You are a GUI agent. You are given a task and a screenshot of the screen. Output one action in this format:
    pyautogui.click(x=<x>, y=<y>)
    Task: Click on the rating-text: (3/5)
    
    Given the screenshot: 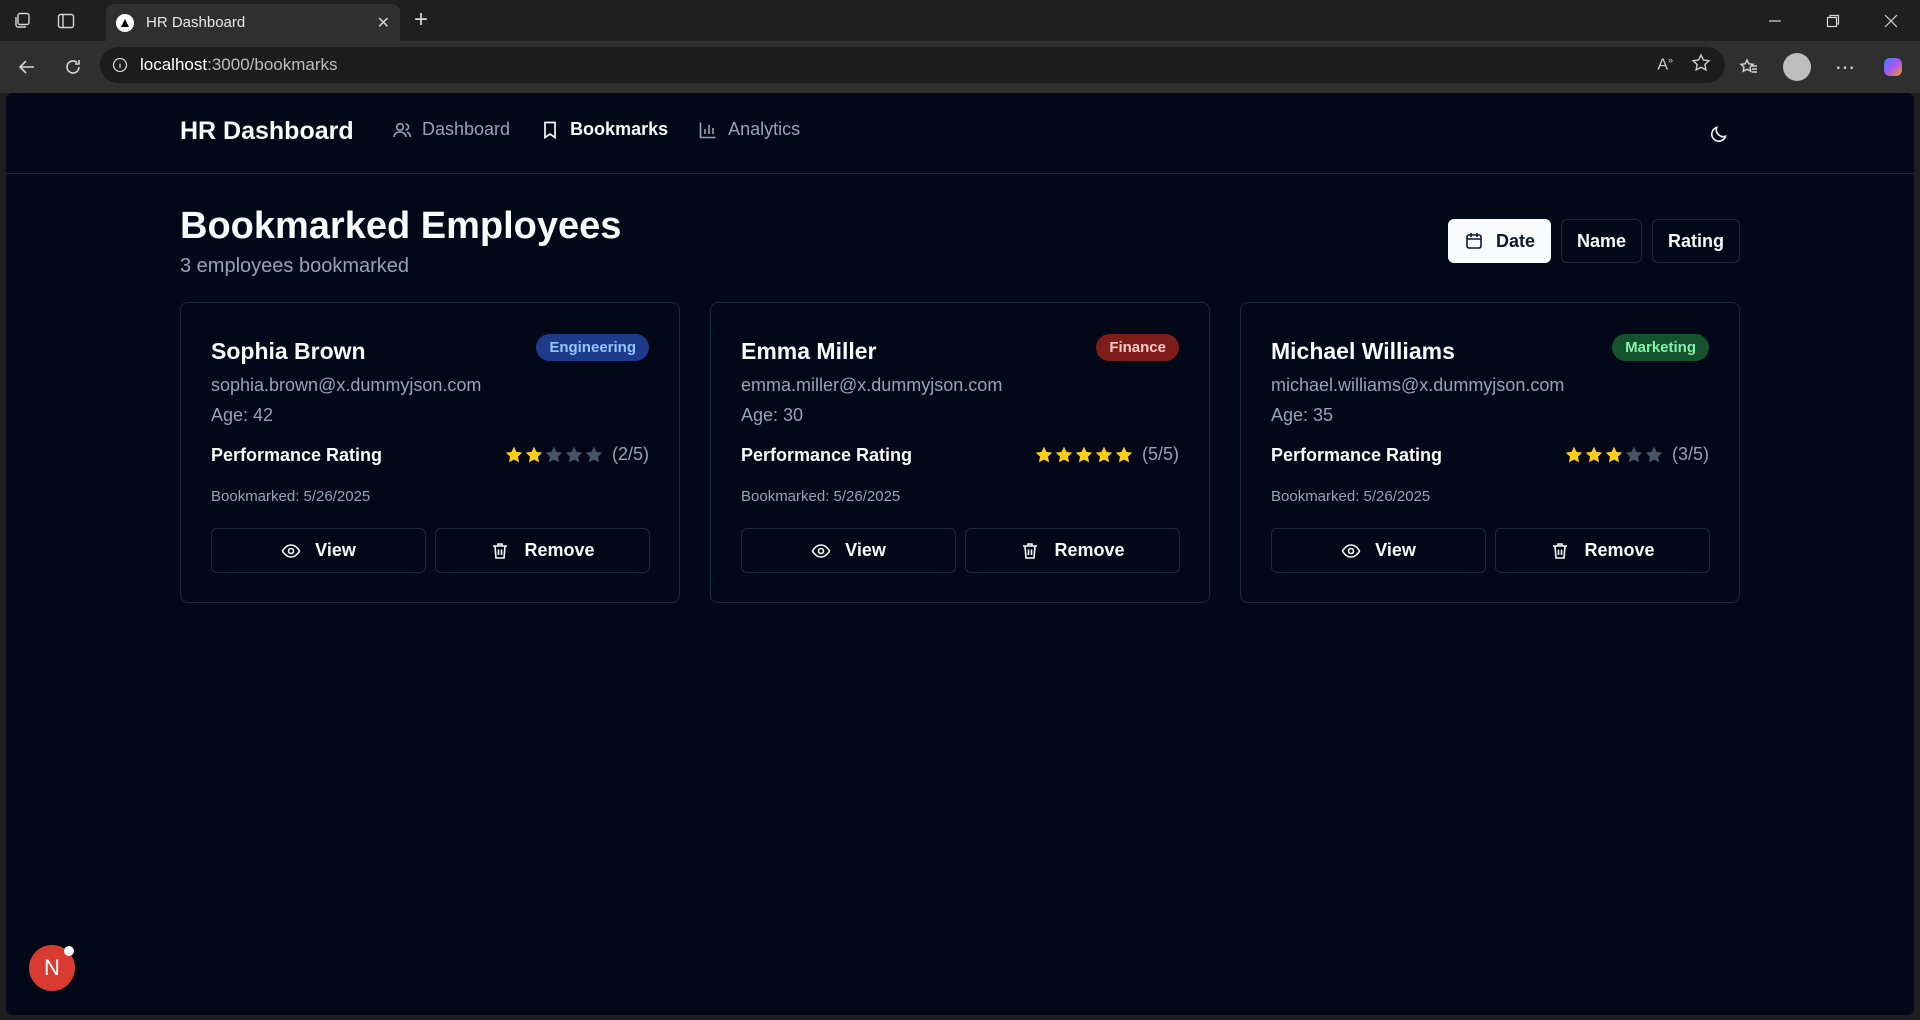 What is the action you would take?
    pyautogui.click(x=1690, y=454)
    